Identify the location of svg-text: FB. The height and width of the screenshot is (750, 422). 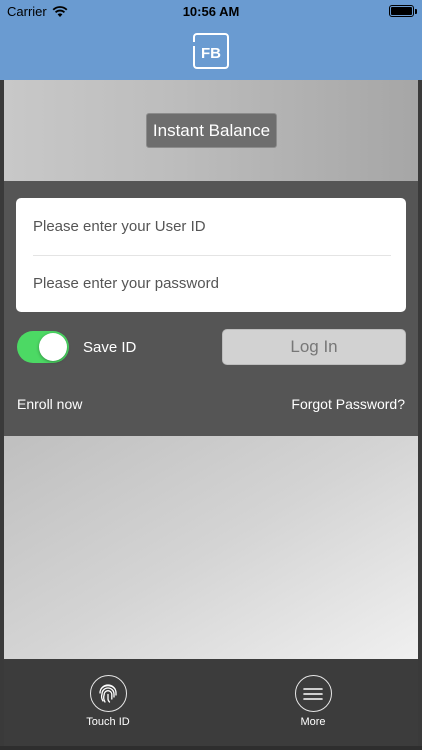
(211, 53).